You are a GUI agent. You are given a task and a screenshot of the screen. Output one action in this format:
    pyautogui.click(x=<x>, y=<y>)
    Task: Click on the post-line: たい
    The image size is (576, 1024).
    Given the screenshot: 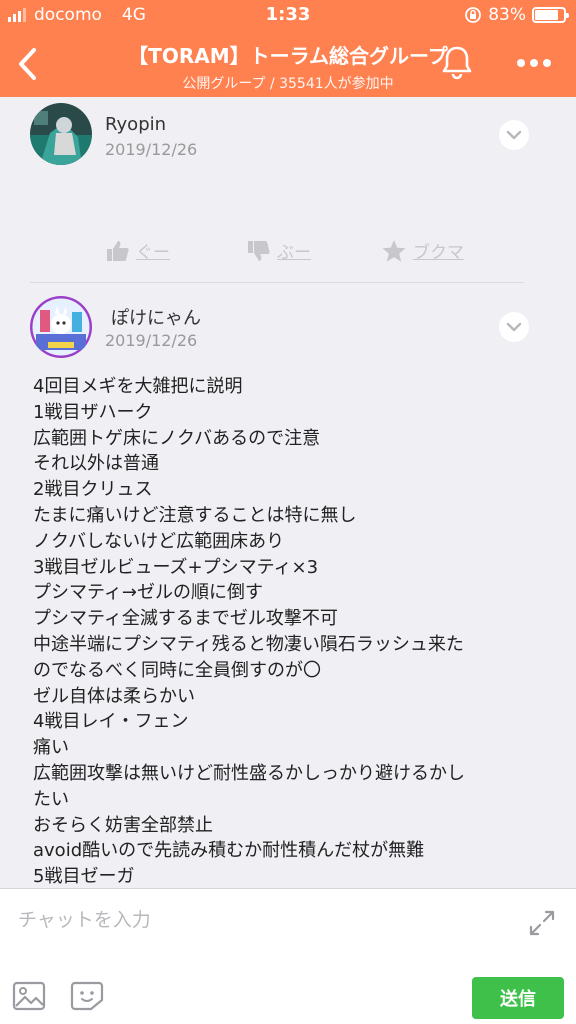 What is the action you would take?
    pyautogui.click(x=51, y=799)
    